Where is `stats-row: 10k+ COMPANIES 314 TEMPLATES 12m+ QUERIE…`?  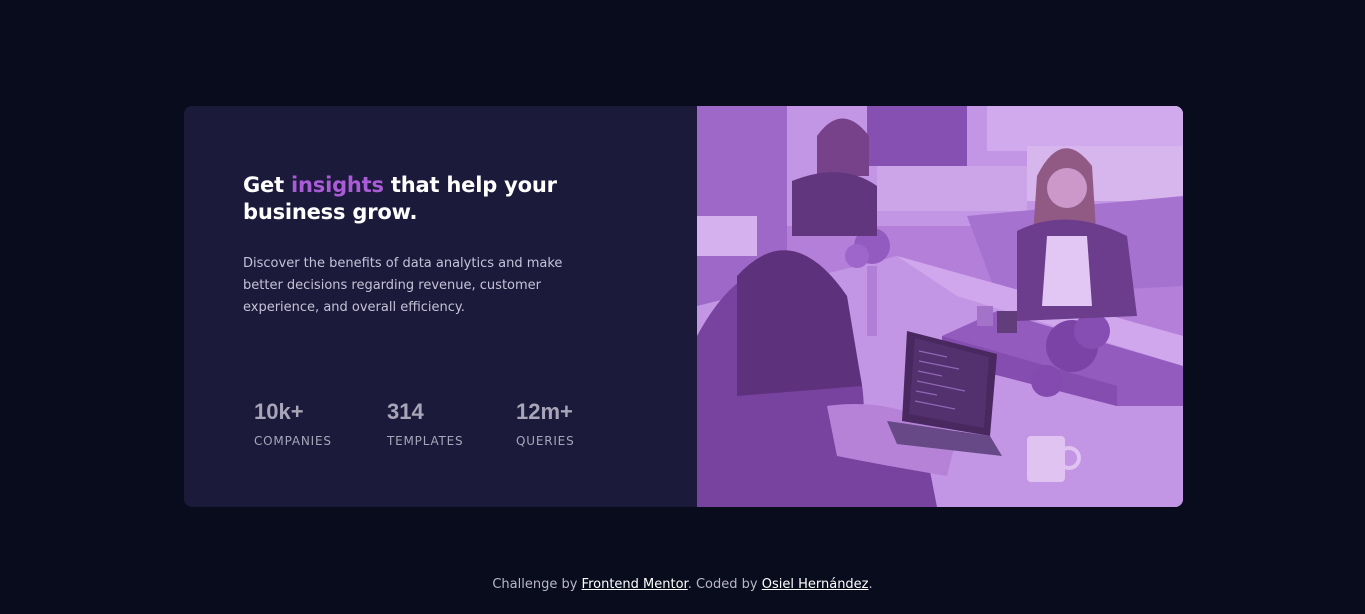
stats-row: 10k+ COMPANIES 314 TEMPLATES 12m+ QUERIE… is located at coordinates (444, 428).